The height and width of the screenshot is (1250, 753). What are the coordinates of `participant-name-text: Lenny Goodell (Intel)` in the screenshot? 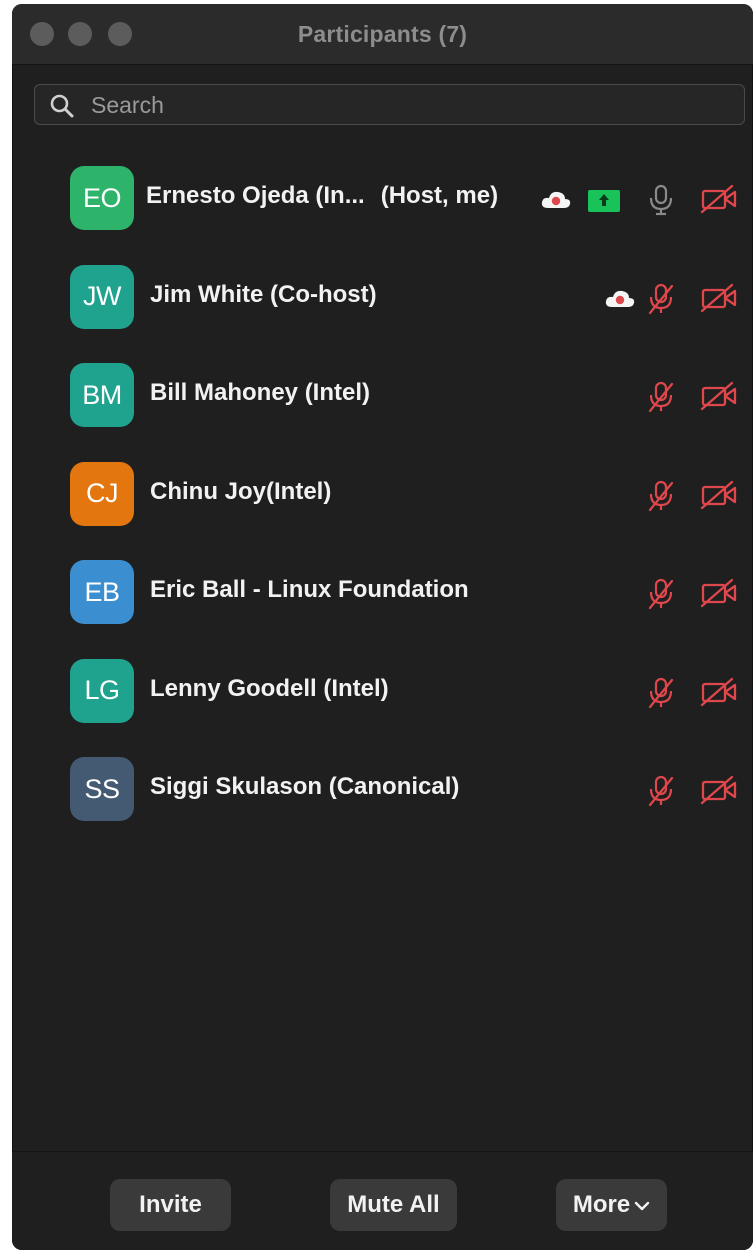 It's located at (269, 688).